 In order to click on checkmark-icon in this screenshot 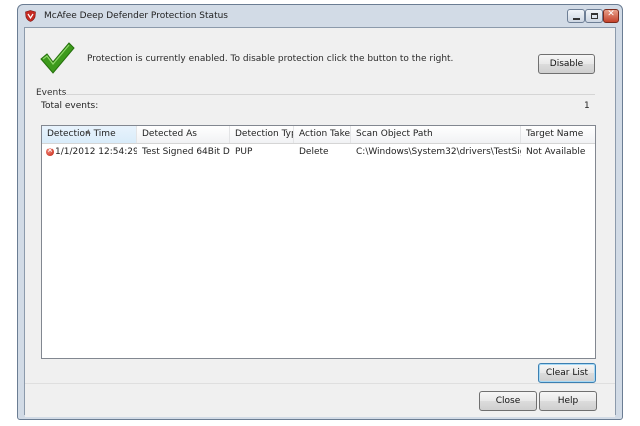, I will do `click(57, 58)`.